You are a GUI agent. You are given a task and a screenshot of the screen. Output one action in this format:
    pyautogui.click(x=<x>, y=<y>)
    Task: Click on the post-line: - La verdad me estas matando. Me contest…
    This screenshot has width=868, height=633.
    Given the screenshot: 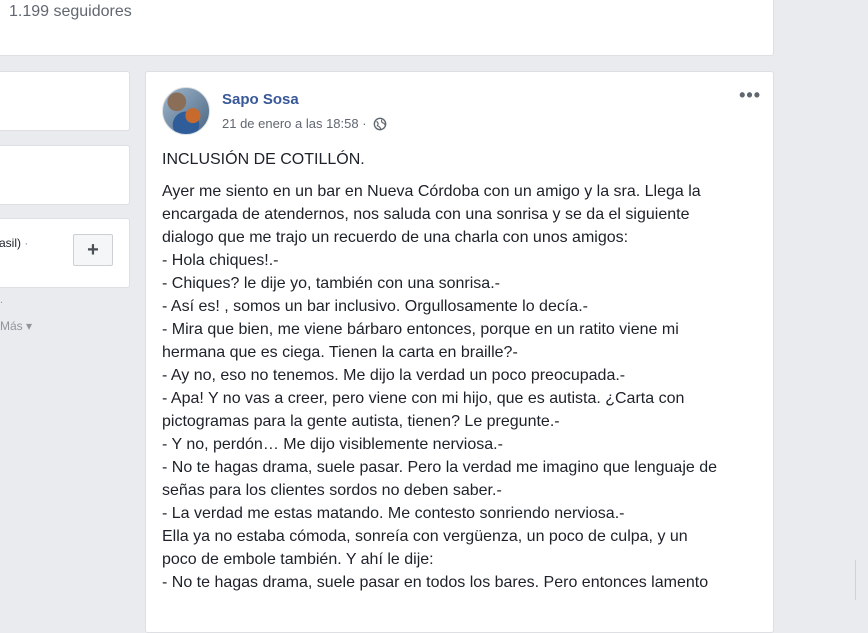 What is the action you would take?
    pyautogui.click(x=393, y=513)
    